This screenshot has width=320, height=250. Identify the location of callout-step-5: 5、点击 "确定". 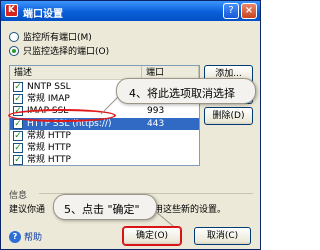
(105, 207).